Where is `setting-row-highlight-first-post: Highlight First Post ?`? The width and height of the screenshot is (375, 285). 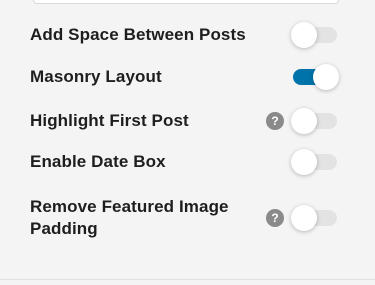
setting-row-highlight-first-post: Highlight First Post ? is located at coordinates (185, 121).